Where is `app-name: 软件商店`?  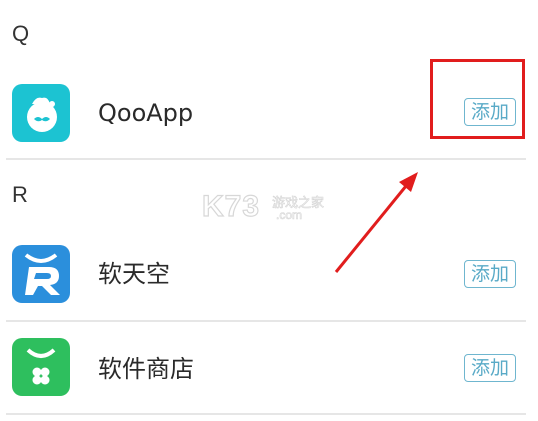 app-name: 软件商店 is located at coordinates (146, 369).